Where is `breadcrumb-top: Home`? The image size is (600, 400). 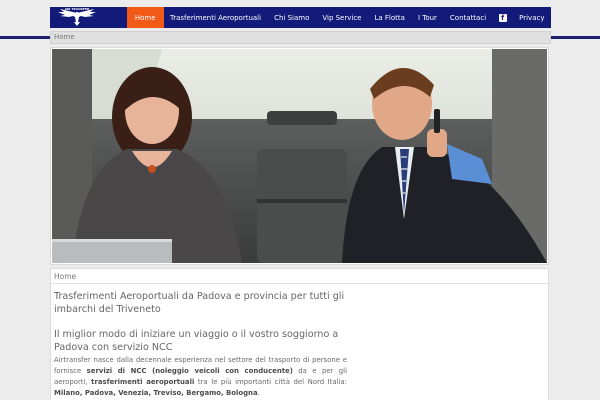
breadcrumb-top: Home is located at coordinates (300, 37).